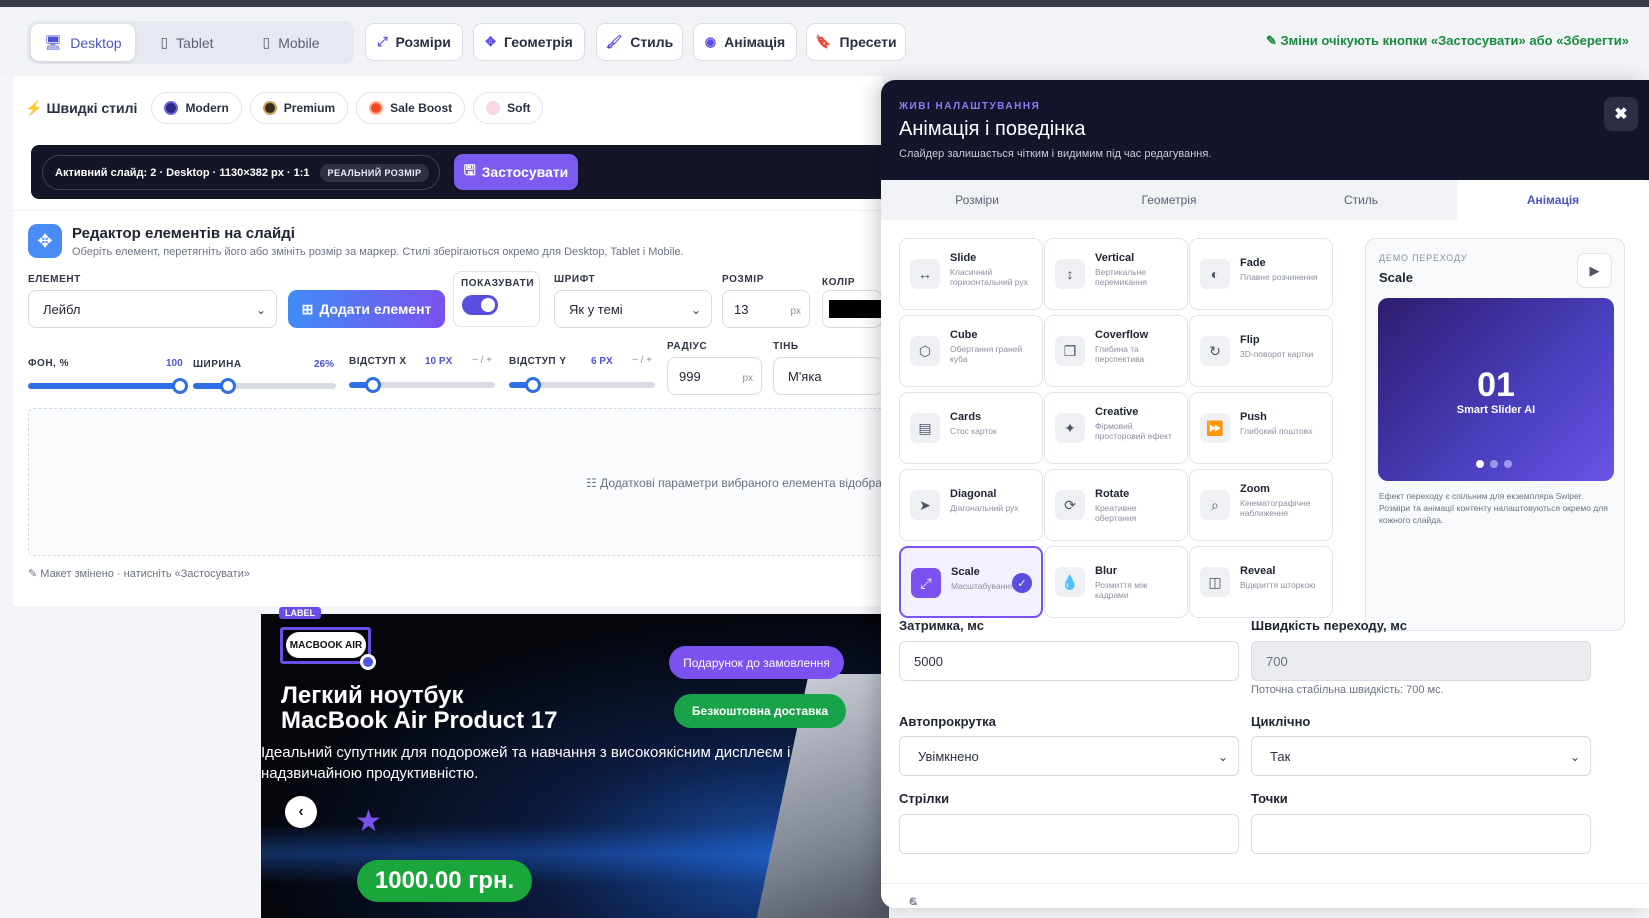  What do you see at coordinates (187, 42) in the screenshot?
I see `device-tablet-button: ▯ Tablet` at bounding box center [187, 42].